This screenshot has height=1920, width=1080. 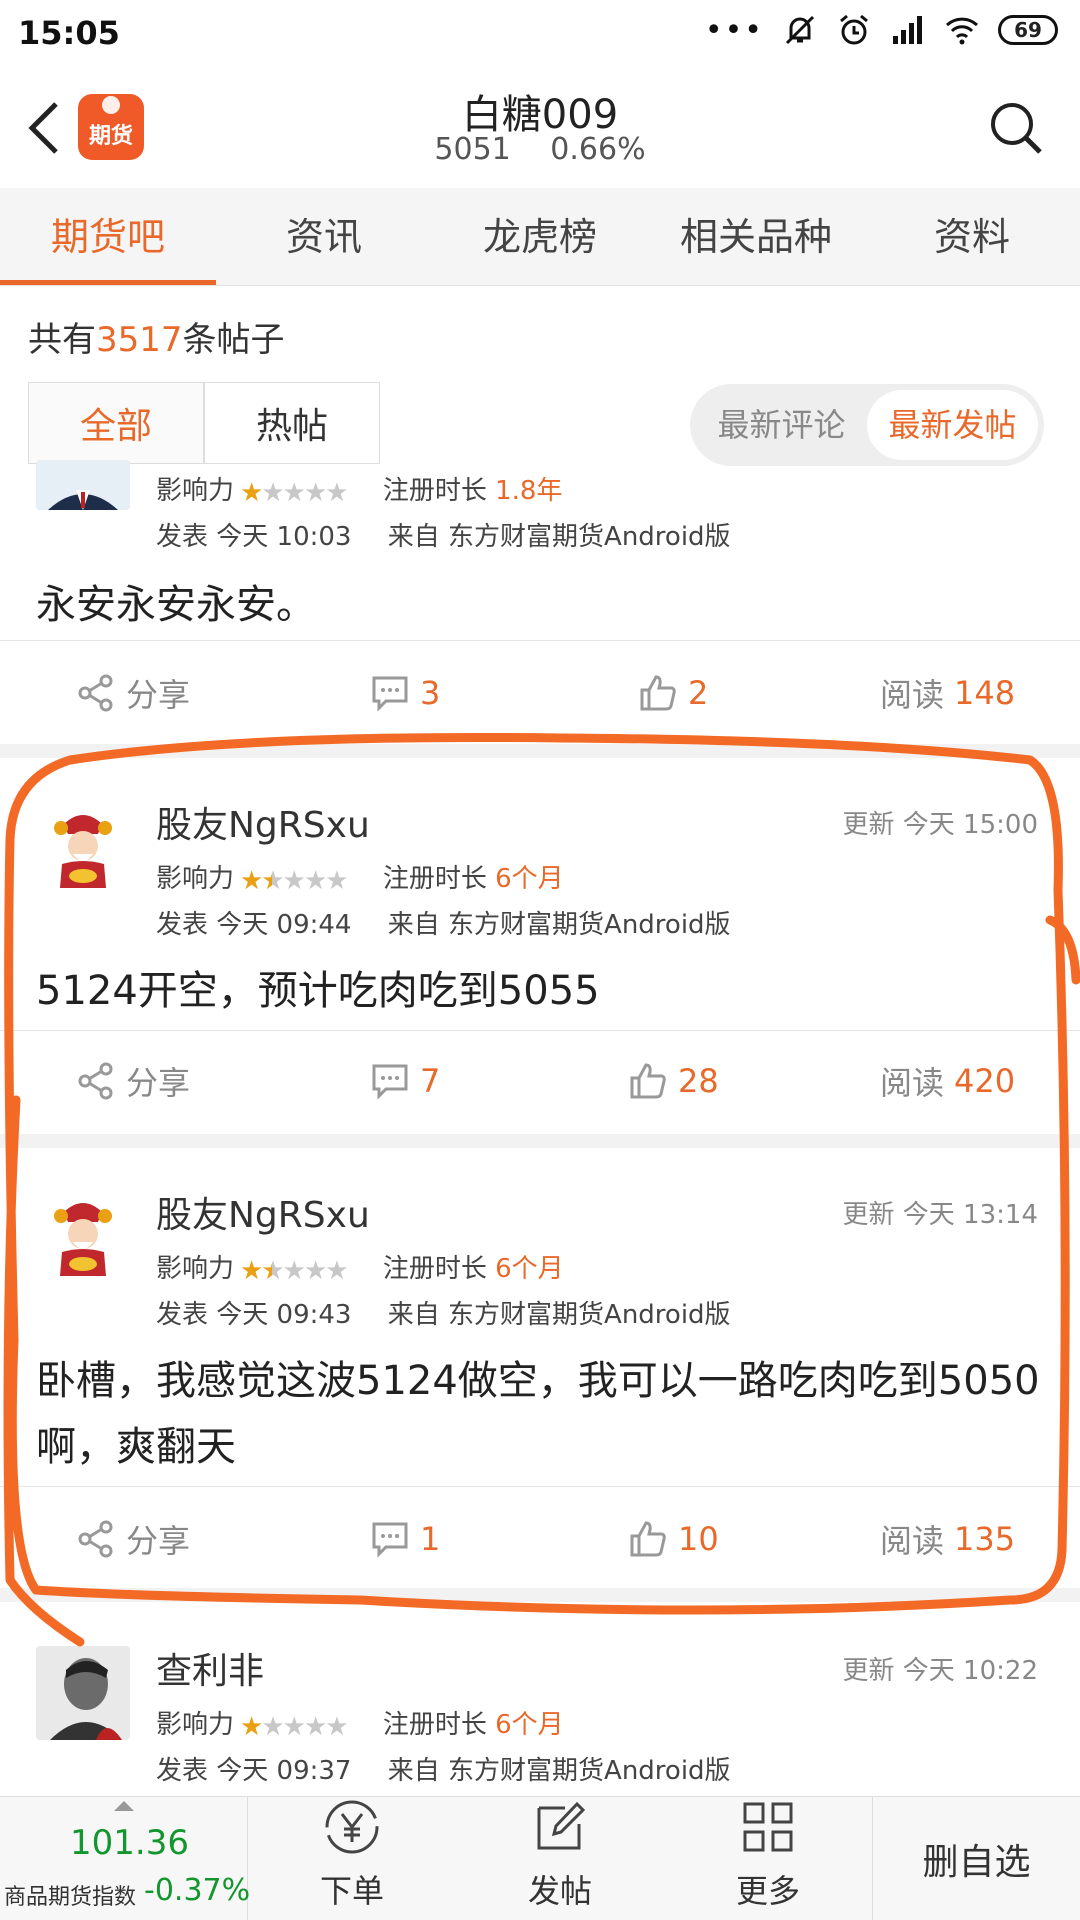 What do you see at coordinates (881, 30) in the screenshot?
I see `status-icons: ••• 69` at bounding box center [881, 30].